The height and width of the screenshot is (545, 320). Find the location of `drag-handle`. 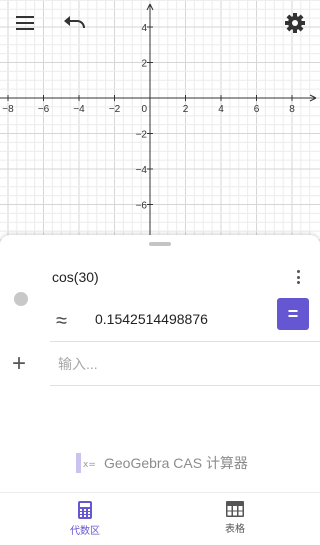

drag-handle is located at coordinates (160, 244).